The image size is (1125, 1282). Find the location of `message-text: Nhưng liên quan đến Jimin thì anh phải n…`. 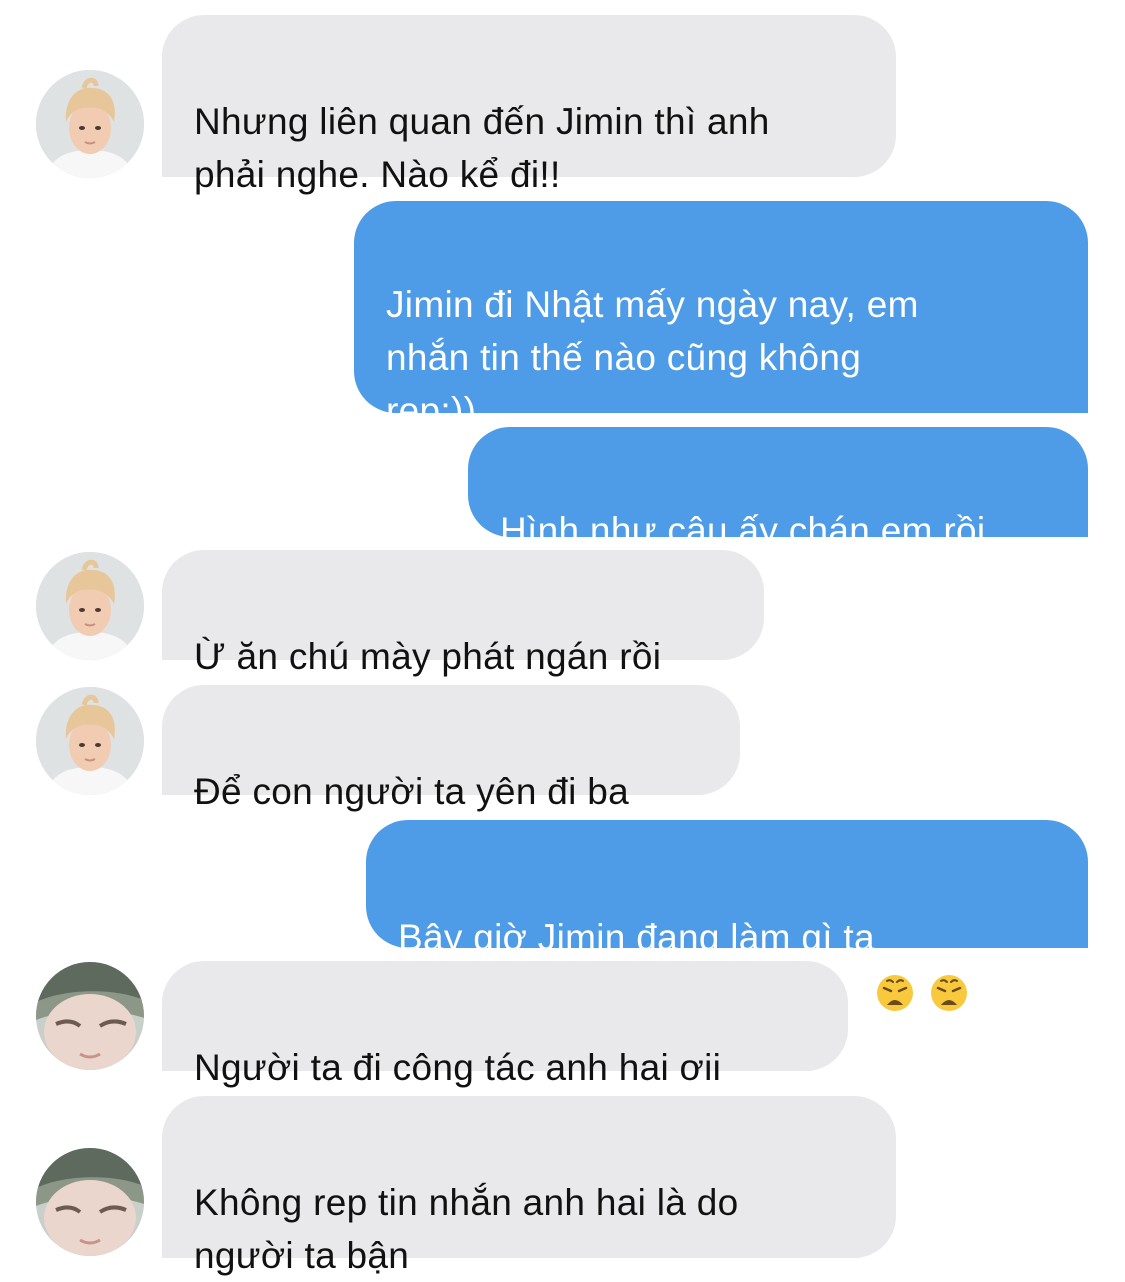

message-text: Nhưng liên quan đến Jimin thì anh phải n… is located at coordinates (482, 148).